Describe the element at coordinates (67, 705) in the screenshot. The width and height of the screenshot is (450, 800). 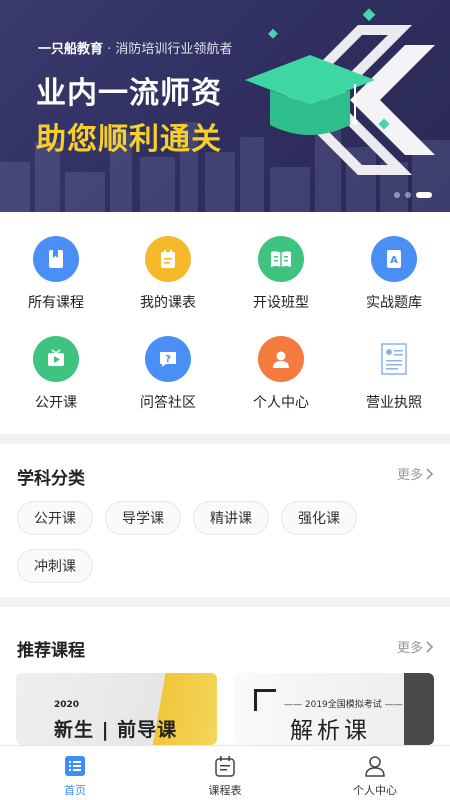
I see `course-year: 2020` at that location.